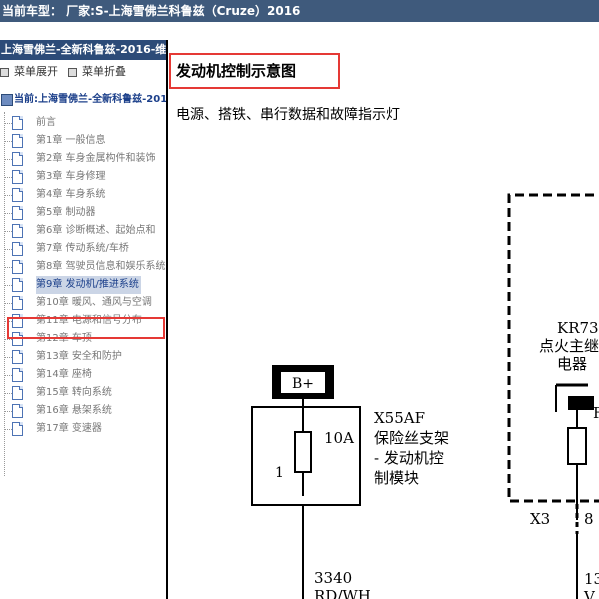 This screenshot has height=599, width=599. Describe the element at coordinates (7, 100) in the screenshot. I see `book-icon` at that location.